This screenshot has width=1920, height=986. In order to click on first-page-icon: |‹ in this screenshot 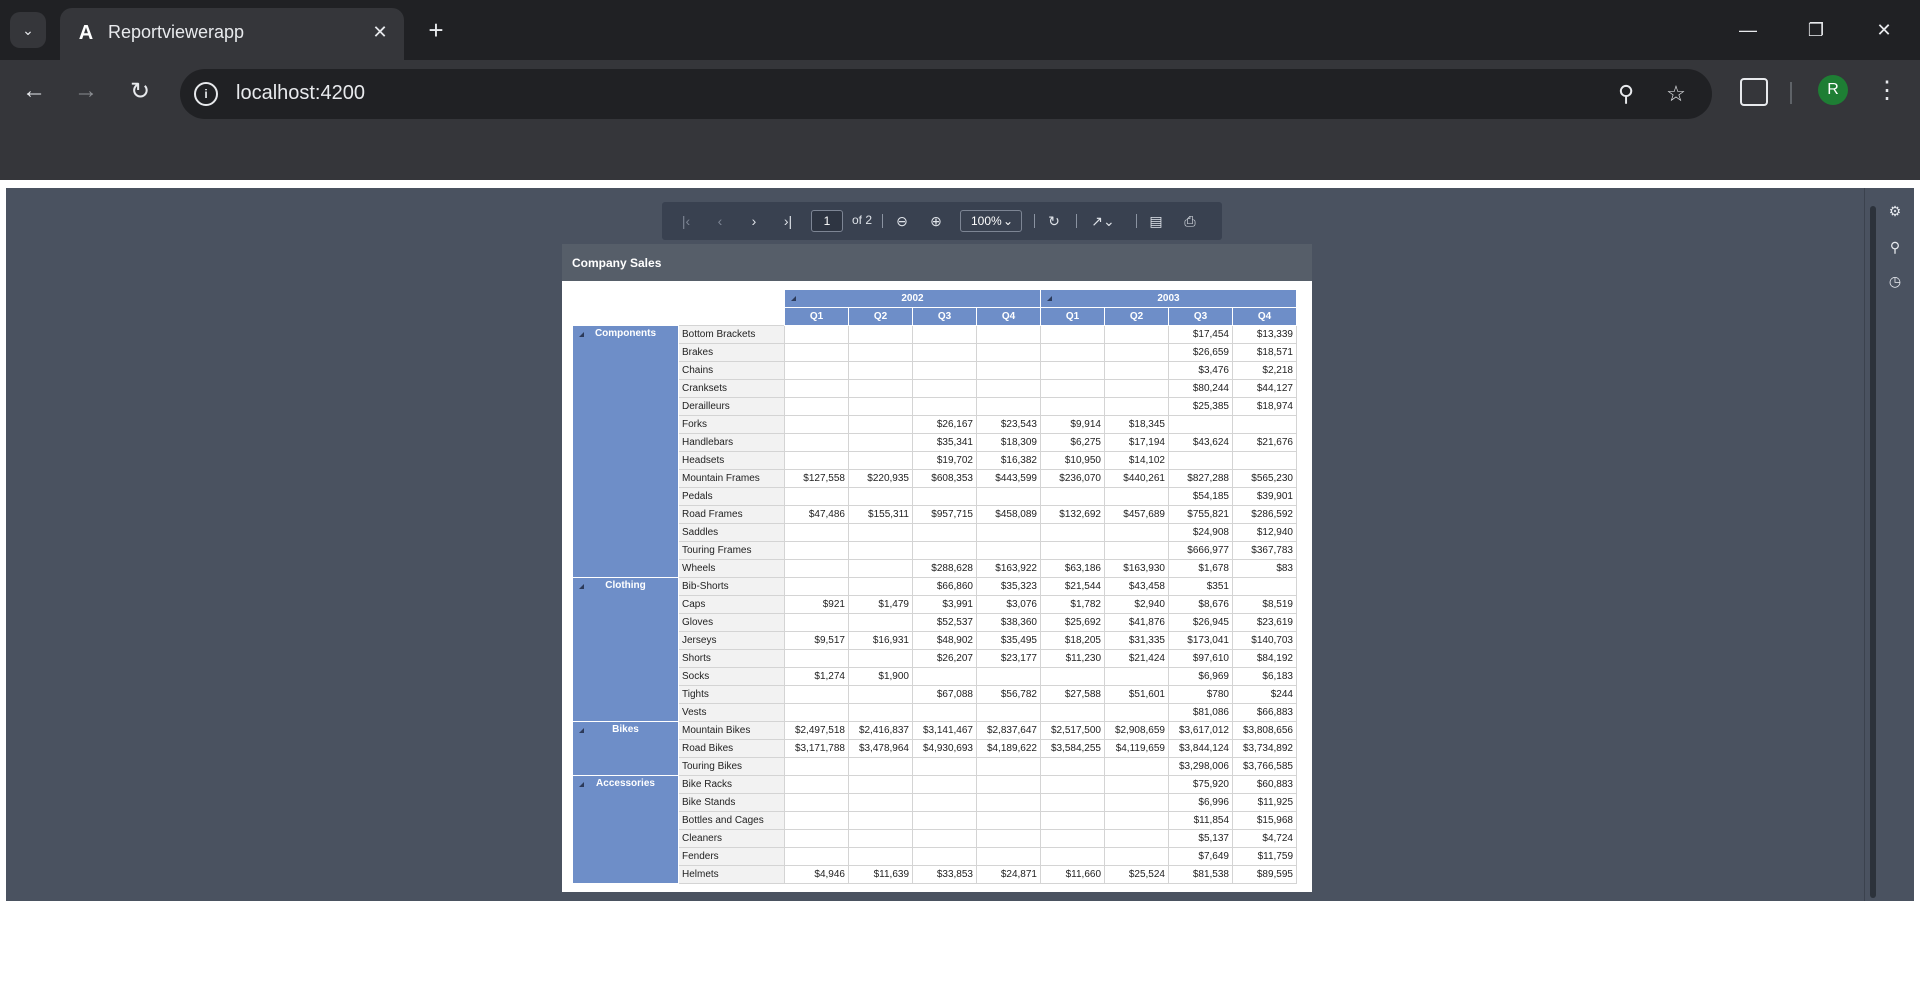, I will do `click(686, 221)`.